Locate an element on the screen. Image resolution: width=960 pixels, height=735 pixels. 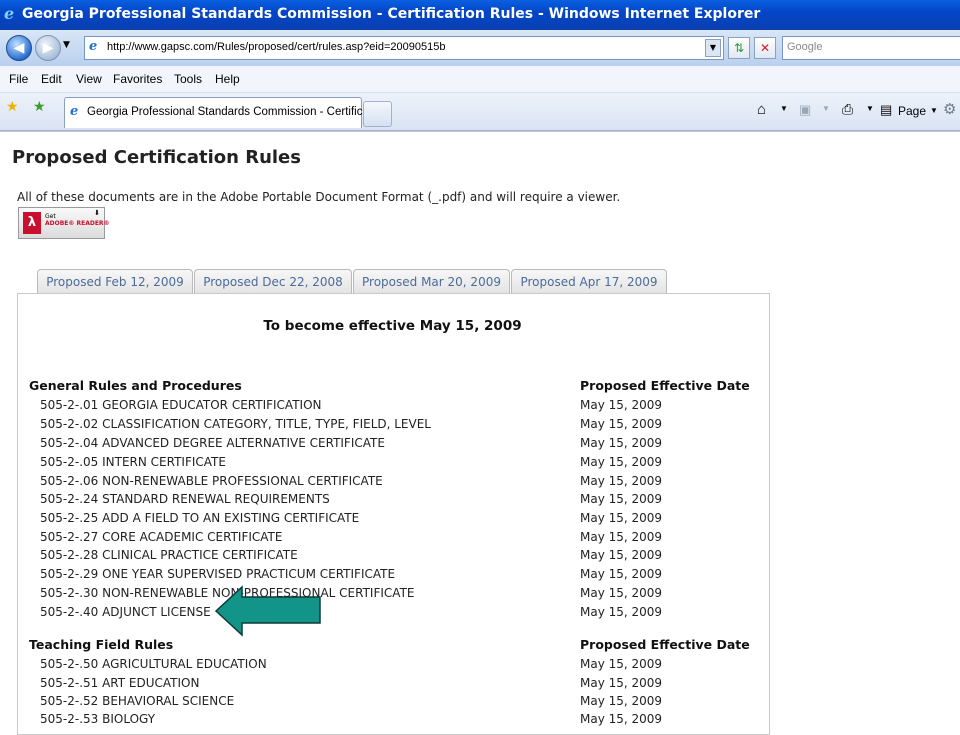
rule-link: 505-2-.28 CLINICAL PRACTICE CERTIFICATE is located at coordinates (169, 555).